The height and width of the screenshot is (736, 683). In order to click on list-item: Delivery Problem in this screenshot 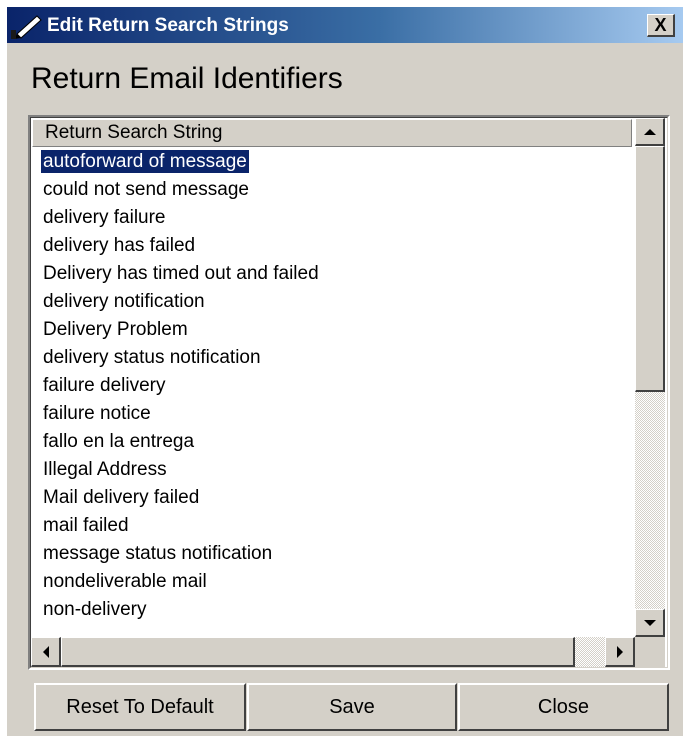, I will do `click(333, 330)`.